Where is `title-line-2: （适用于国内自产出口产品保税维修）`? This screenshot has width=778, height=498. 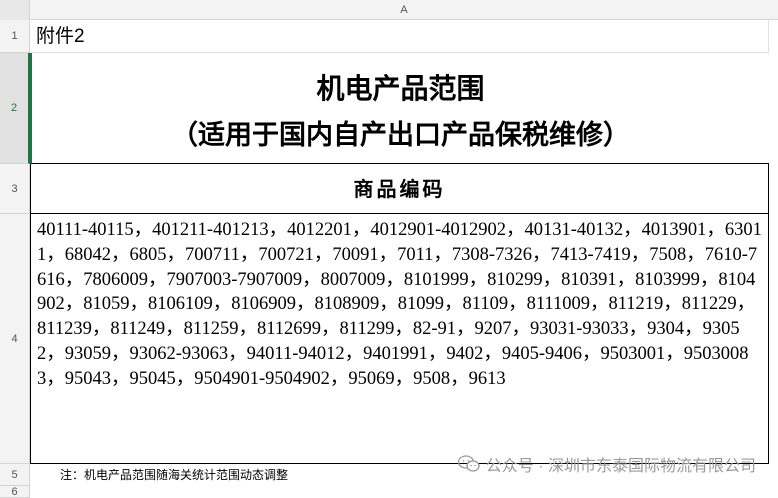
title-line-2: （适用于国内自产出口产品保税维修） is located at coordinates (400, 135).